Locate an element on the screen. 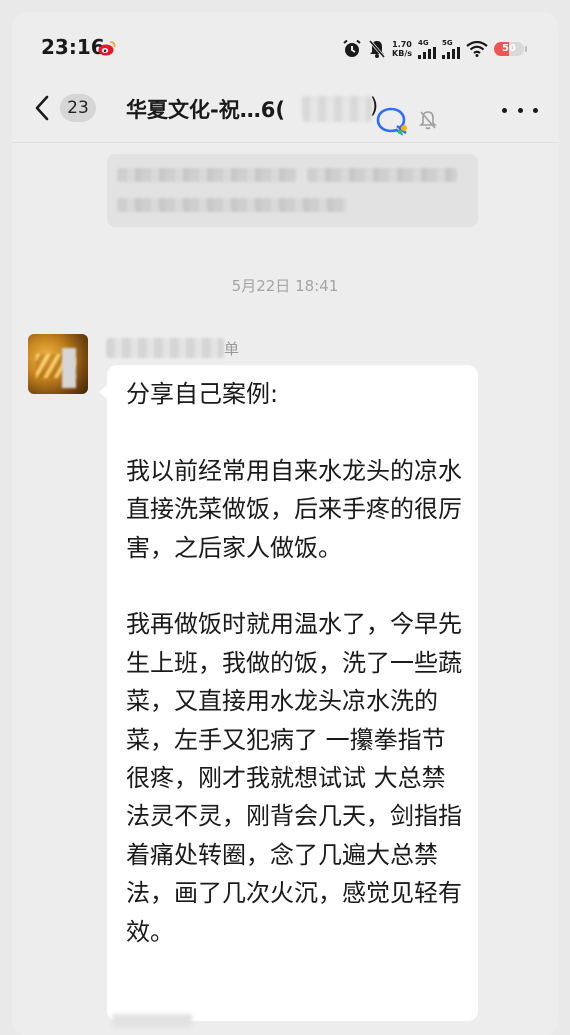 This screenshot has width=570, height=1035. net-speed-value: 1.70 is located at coordinates (402, 44).